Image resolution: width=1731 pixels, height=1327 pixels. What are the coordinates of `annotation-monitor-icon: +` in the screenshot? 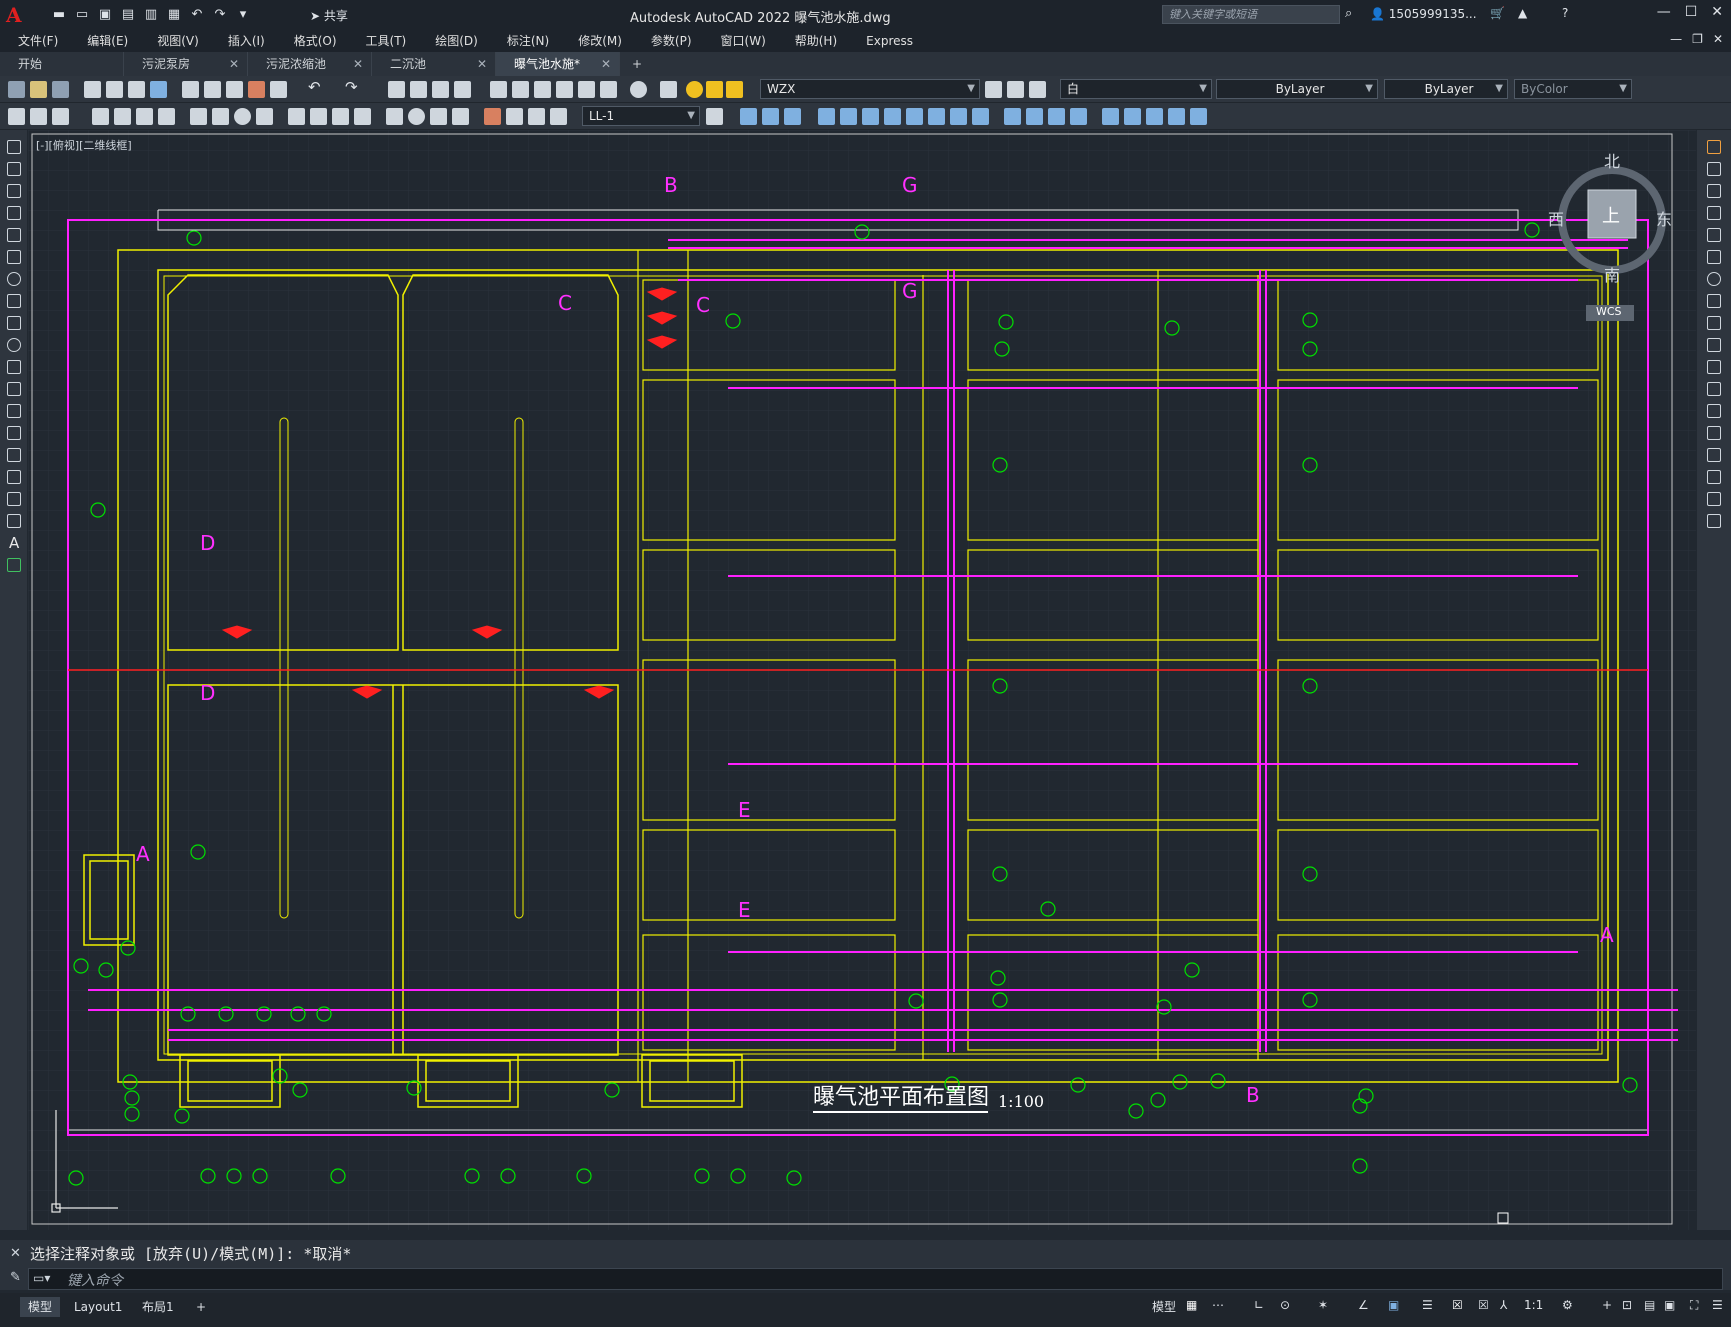 It's located at (1607, 1305).